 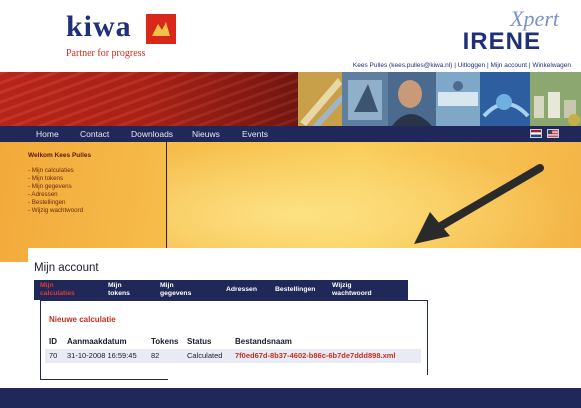 I want to click on user-identity-link: Kees Pulles (kees.pulles@kiwa.nl), so click(x=402, y=65).